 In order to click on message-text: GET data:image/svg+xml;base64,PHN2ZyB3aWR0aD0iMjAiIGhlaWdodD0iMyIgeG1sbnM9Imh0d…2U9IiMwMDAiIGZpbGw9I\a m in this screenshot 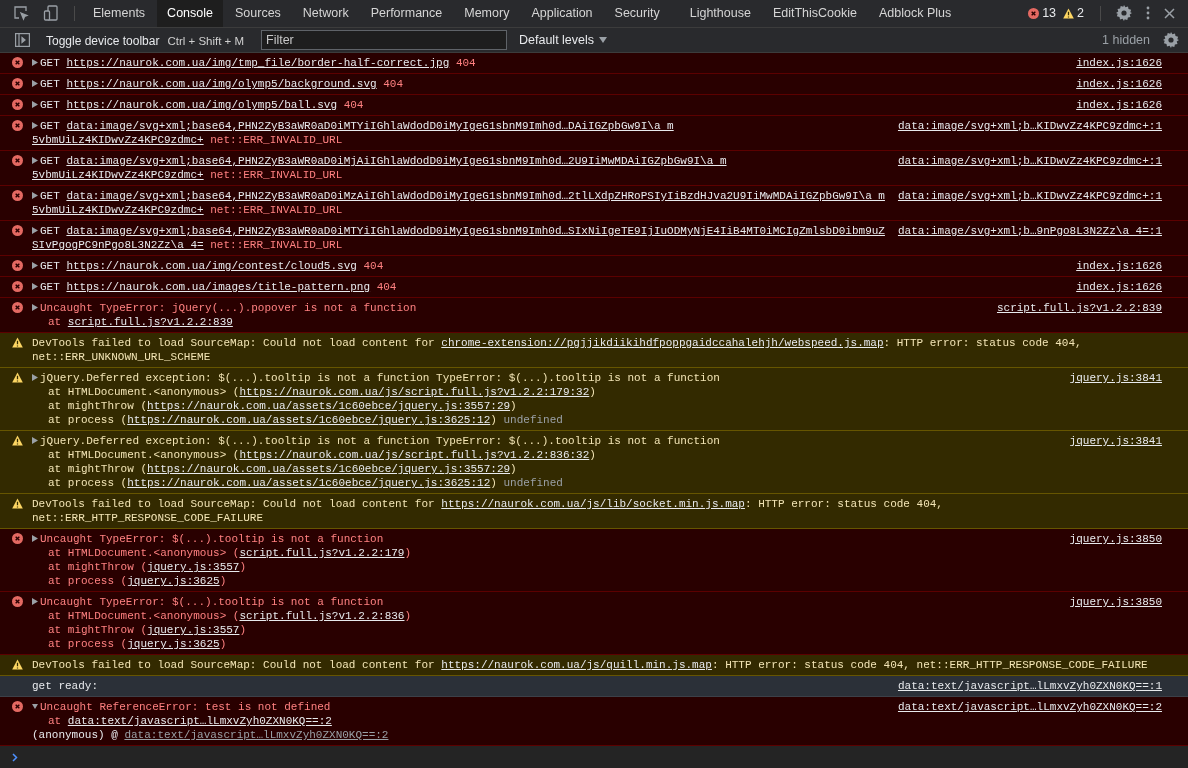, I will do `click(383, 161)`.